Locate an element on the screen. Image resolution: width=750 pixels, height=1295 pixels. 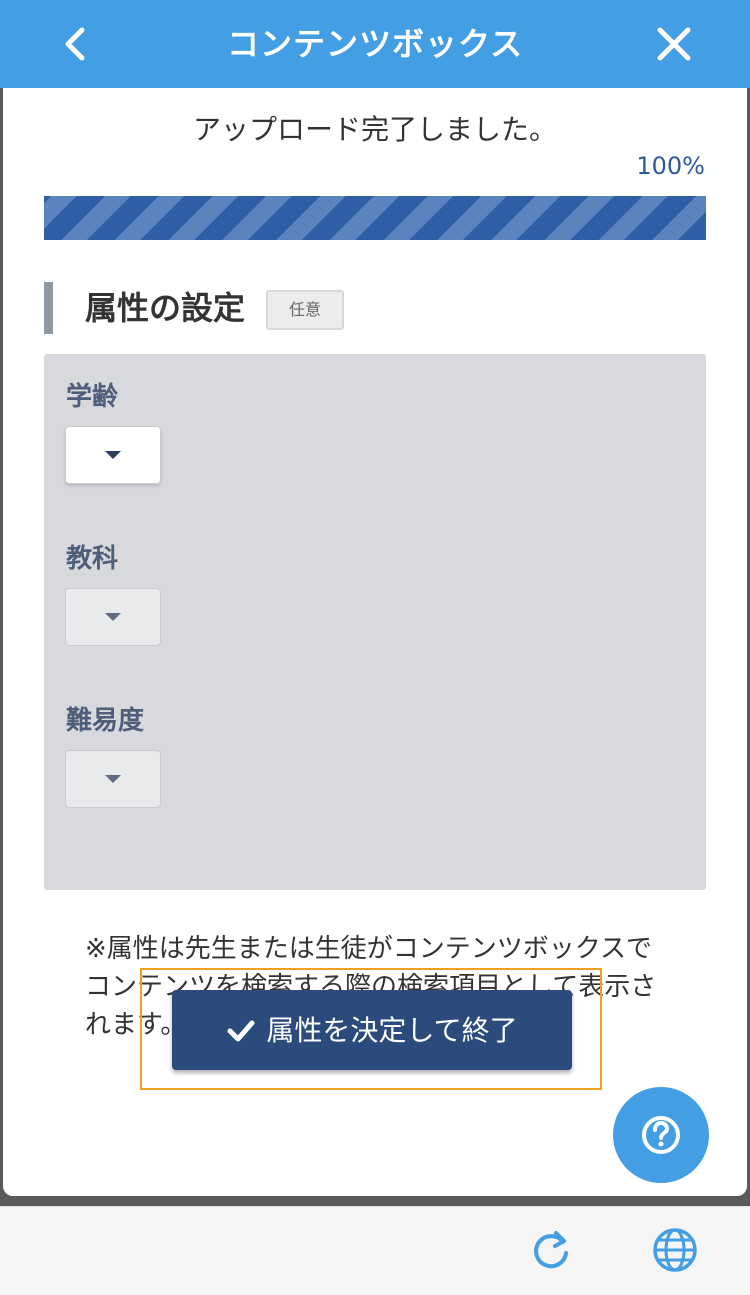
page-title: コンテンツボックス is located at coordinates (375, 44).